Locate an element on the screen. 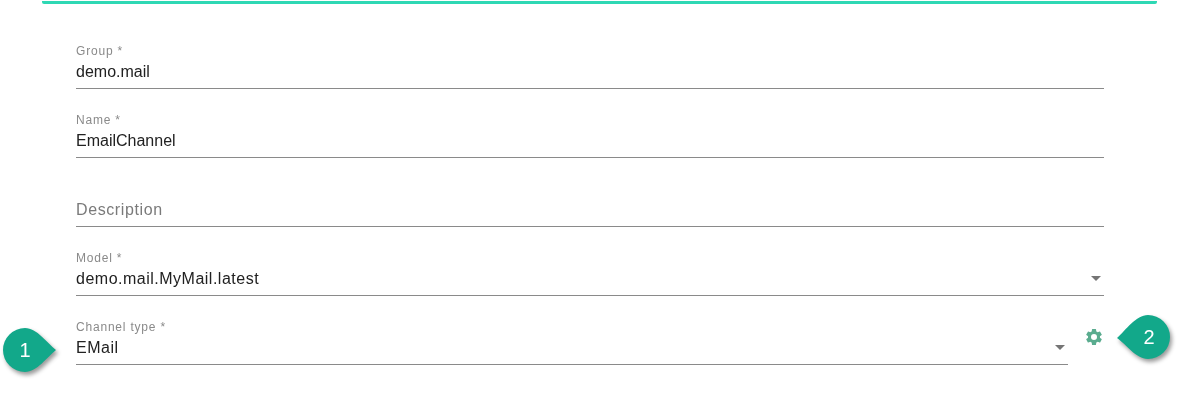  select-field: EMail is located at coordinates (572, 350).